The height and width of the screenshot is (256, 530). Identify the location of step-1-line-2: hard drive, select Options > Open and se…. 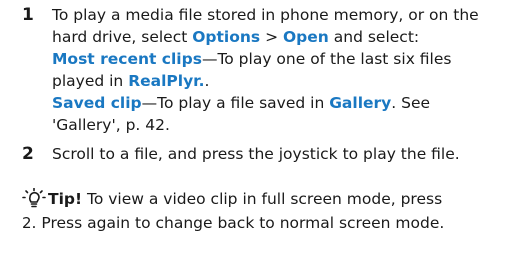
(288, 37).